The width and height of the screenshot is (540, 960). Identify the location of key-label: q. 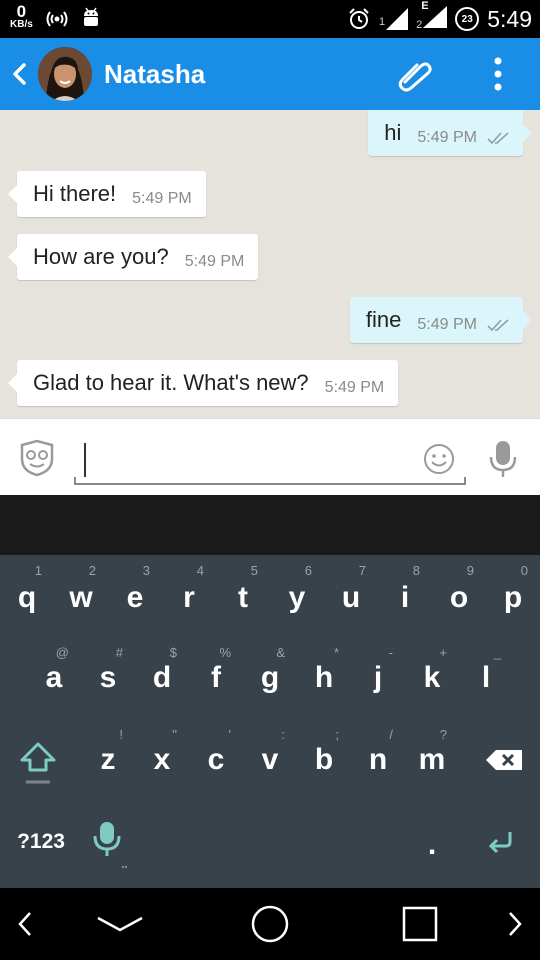
(27, 597).